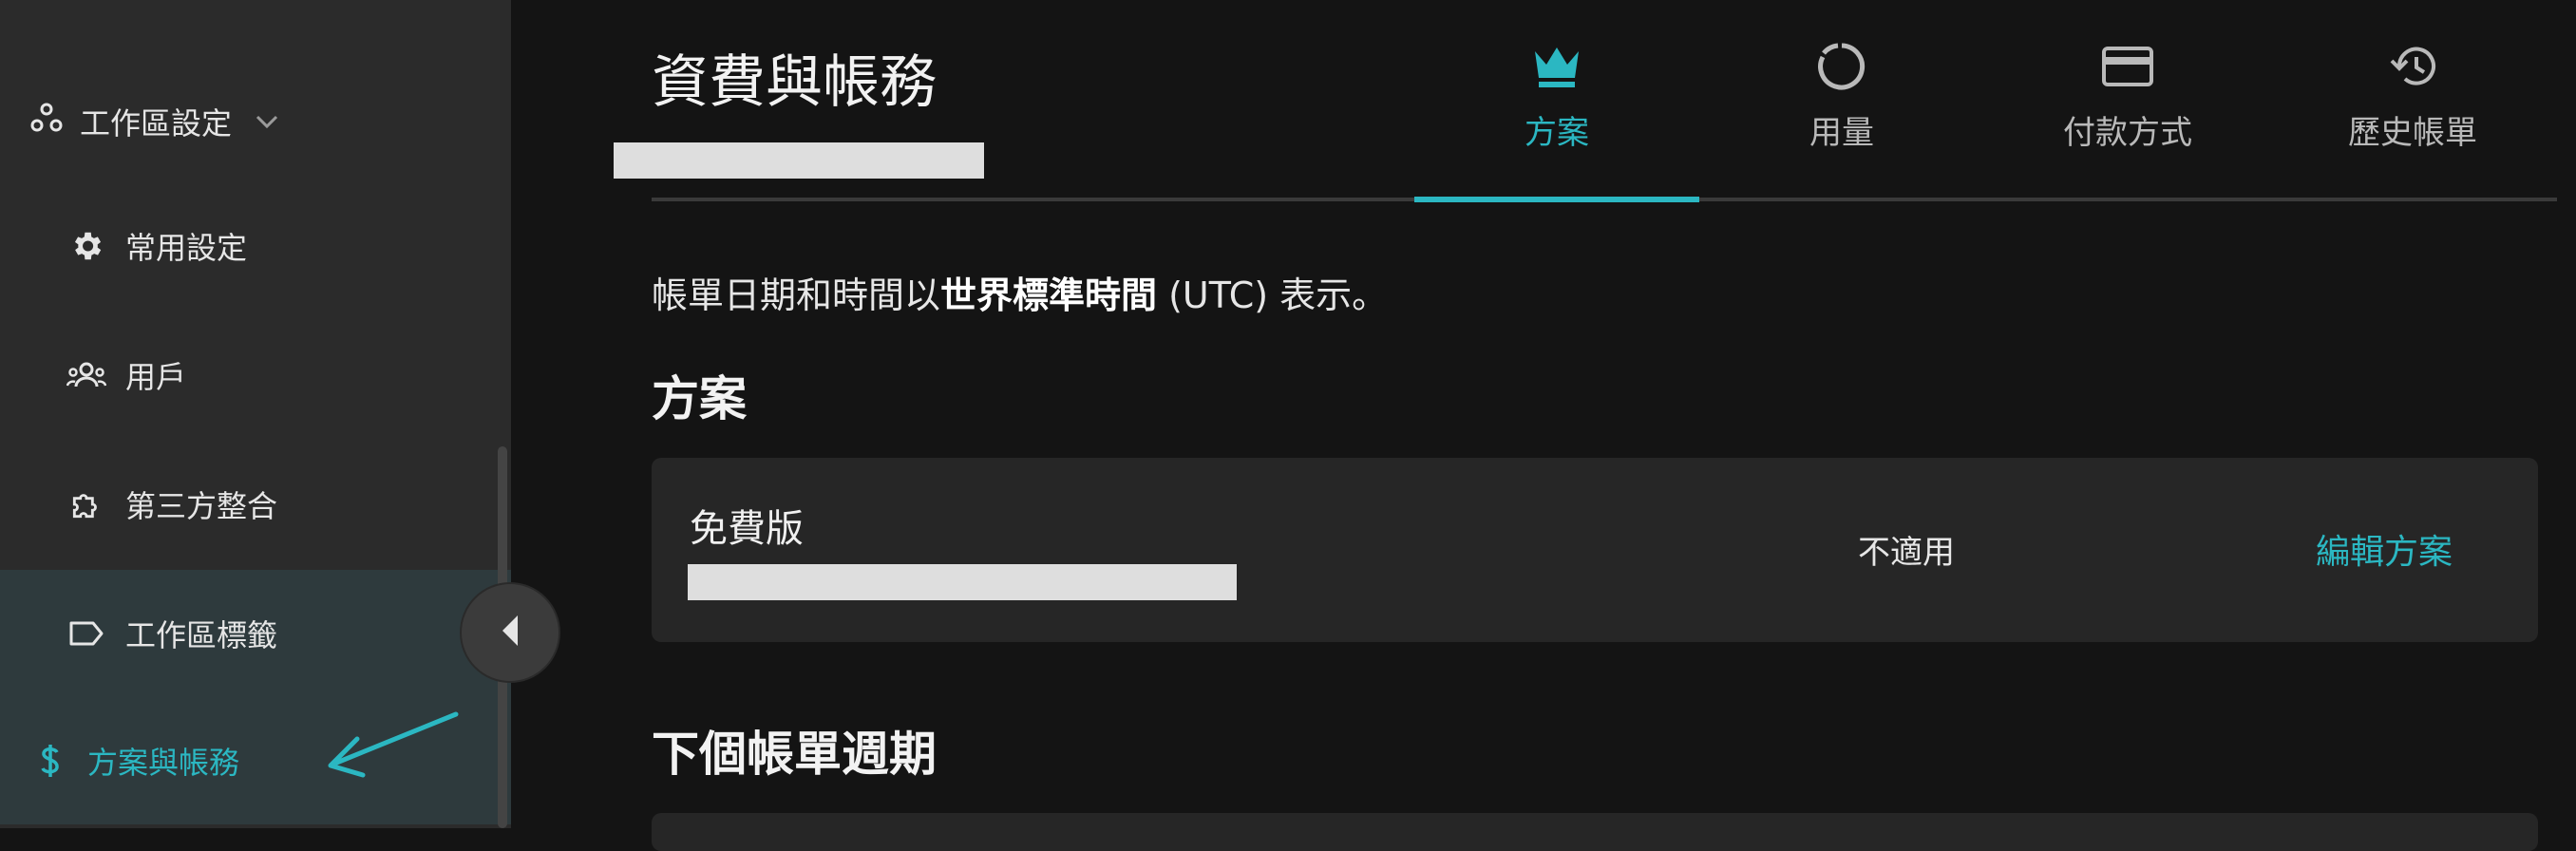 The height and width of the screenshot is (851, 2576). I want to click on sidebar-item-label: 第三方整合, so click(201, 506).